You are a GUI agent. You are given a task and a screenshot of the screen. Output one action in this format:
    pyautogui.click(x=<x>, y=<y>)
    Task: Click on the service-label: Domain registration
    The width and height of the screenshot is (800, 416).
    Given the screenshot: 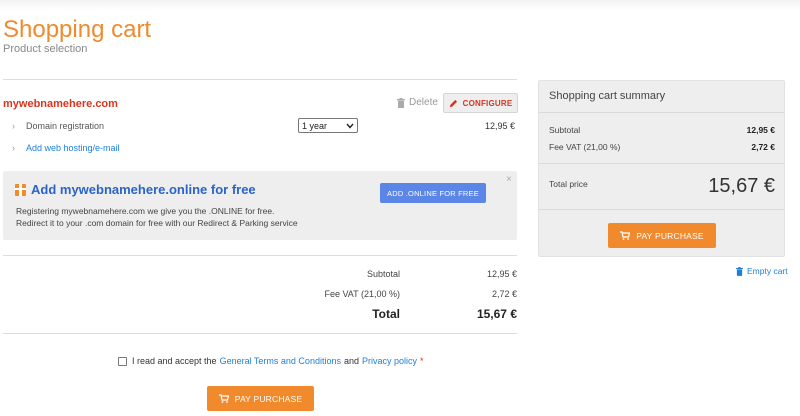 What is the action you would take?
    pyautogui.click(x=65, y=126)
    